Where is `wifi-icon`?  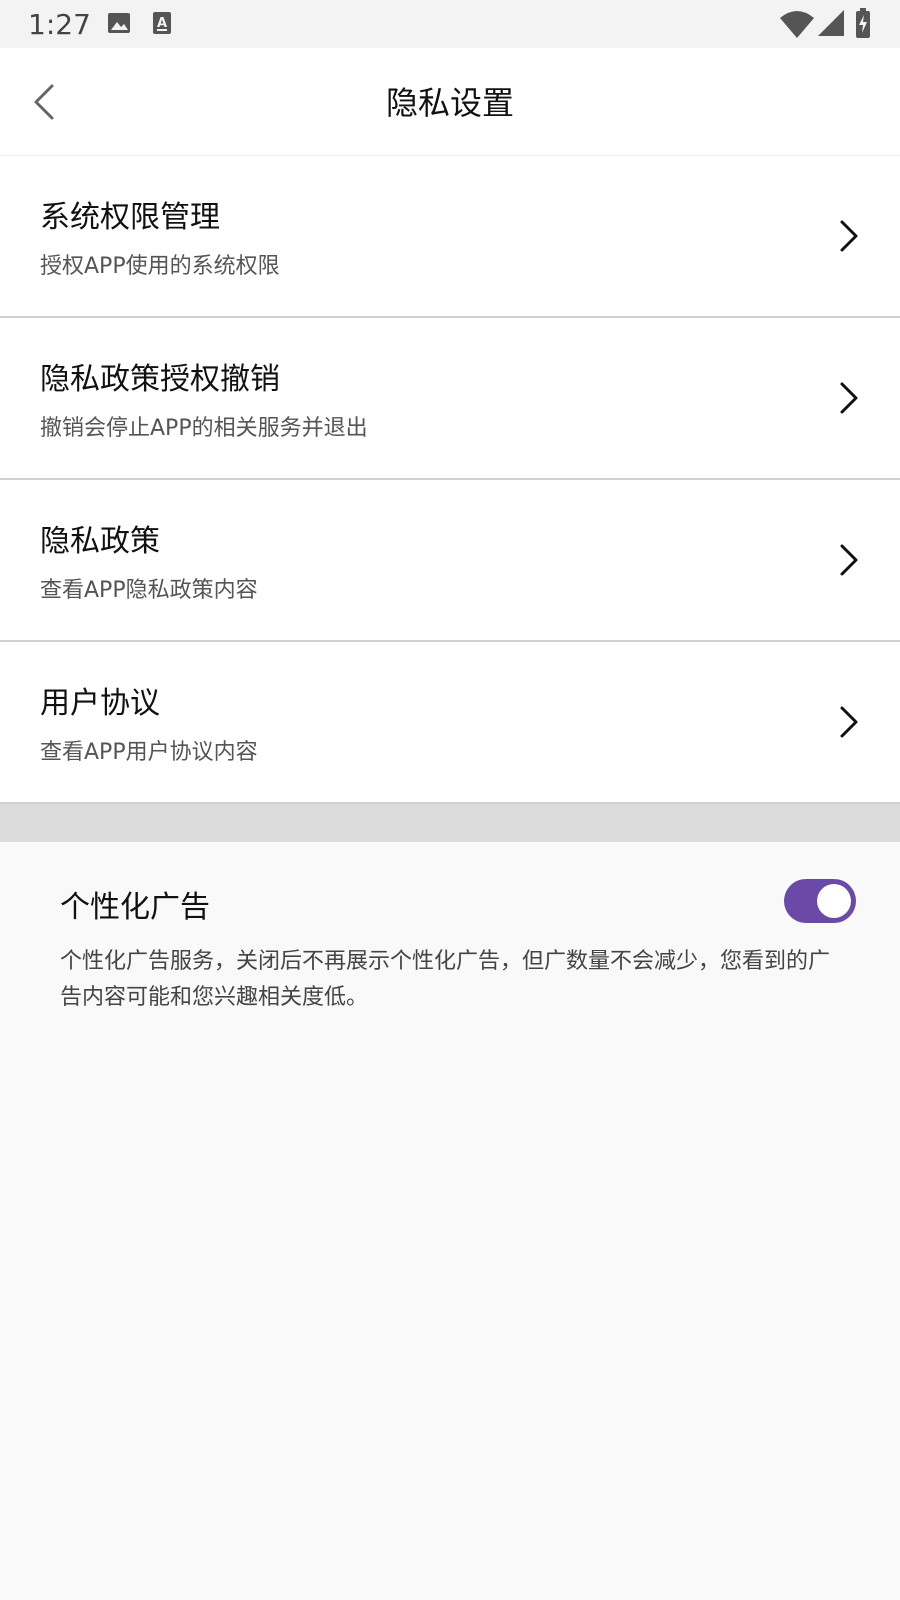 wifi-icon is located at coordinates (797, 24).